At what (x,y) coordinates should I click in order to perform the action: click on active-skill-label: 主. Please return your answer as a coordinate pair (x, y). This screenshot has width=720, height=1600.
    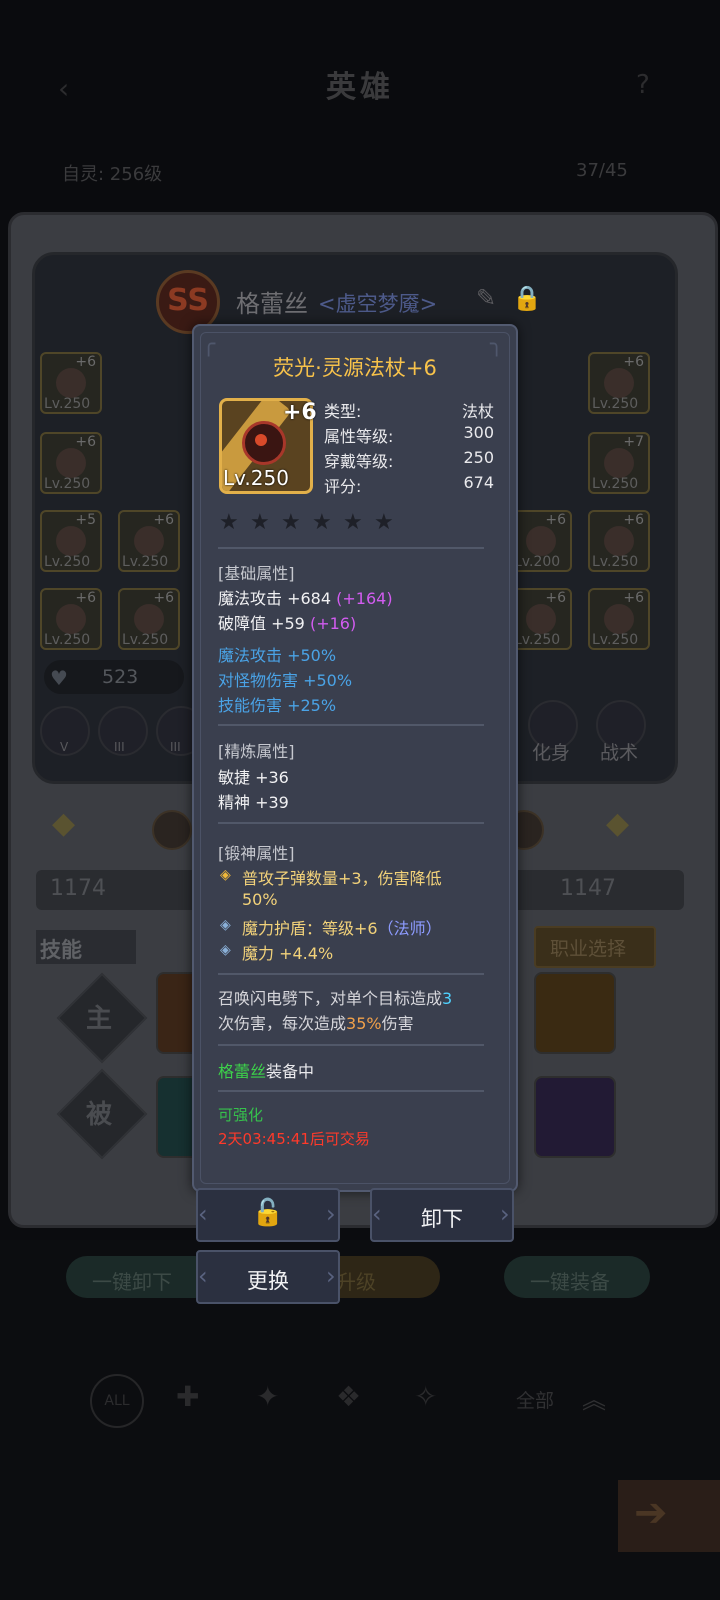
    Looking at the image, I should click on (99, 1019).